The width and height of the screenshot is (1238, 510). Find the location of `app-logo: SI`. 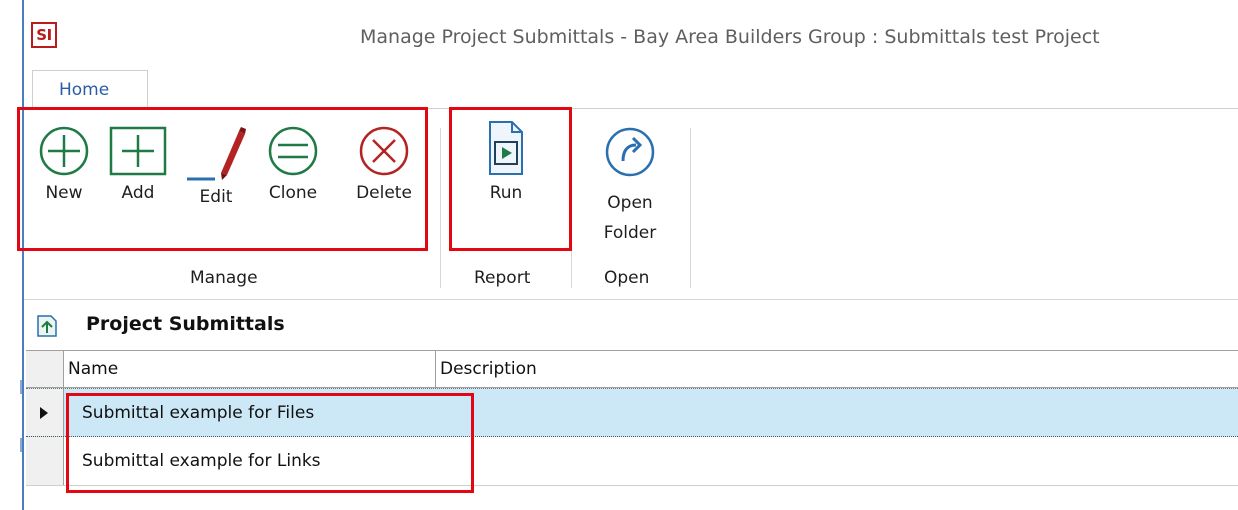

app-logo: SI is located at coordinates (44, 35).